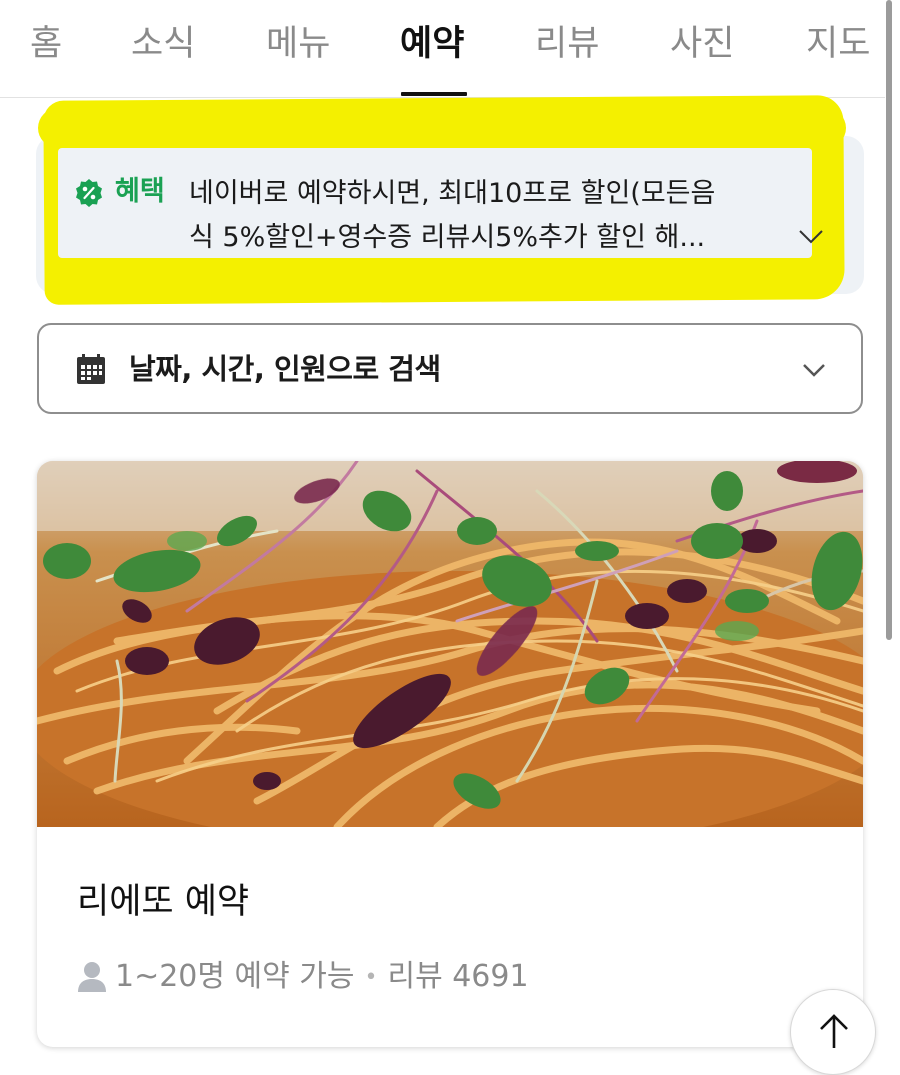 The width and height of the screenshot is (900, 1075). Describe the element at coordinates (702, 44) in the screenshot. I see `tab-photos: 사진` at that location.